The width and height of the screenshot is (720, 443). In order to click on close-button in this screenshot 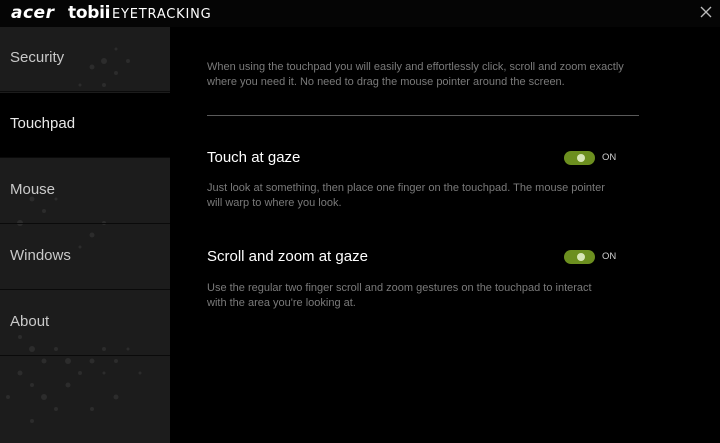, I will do `click(706, 12)`.